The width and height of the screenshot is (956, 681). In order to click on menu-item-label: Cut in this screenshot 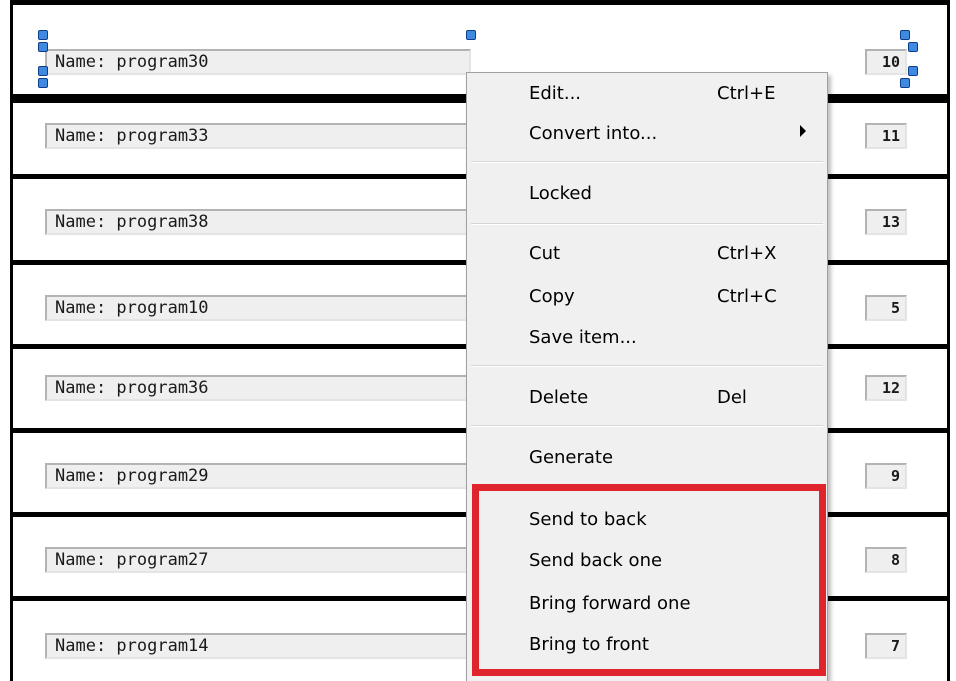, I will do `click(545, 253)`.